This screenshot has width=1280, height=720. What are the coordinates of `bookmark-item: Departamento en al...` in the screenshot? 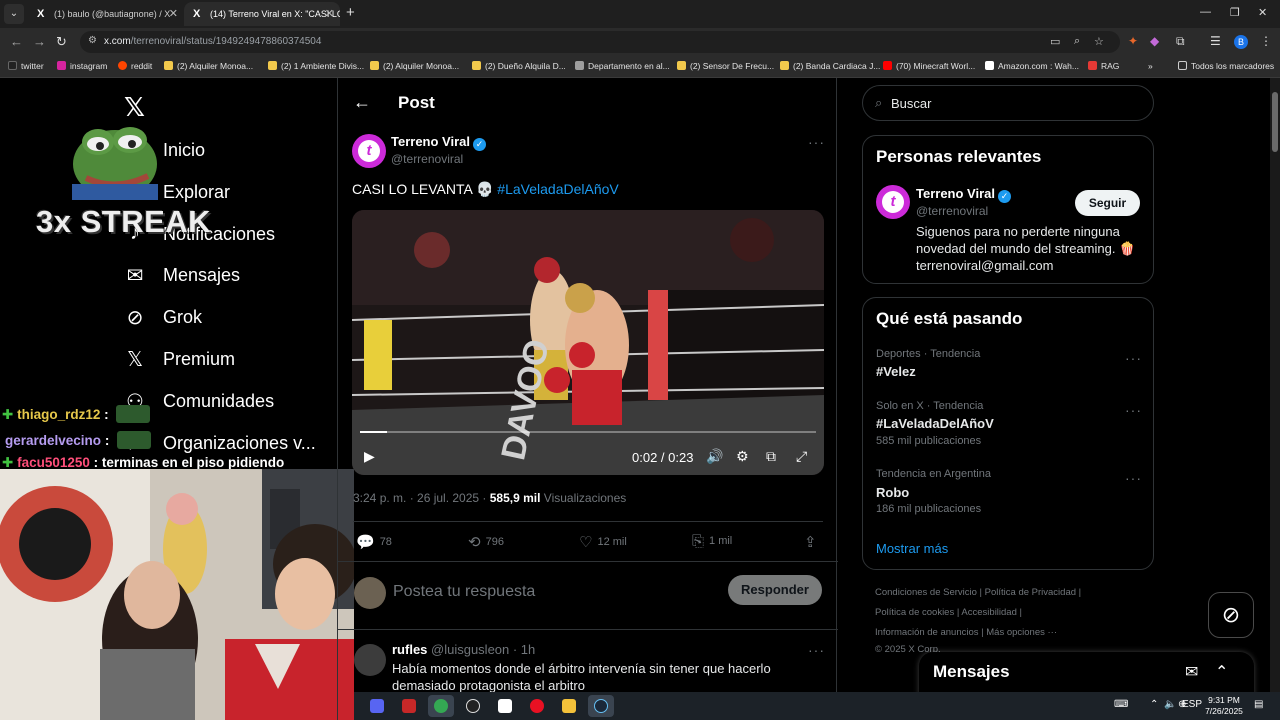 It's located at (622, 66).